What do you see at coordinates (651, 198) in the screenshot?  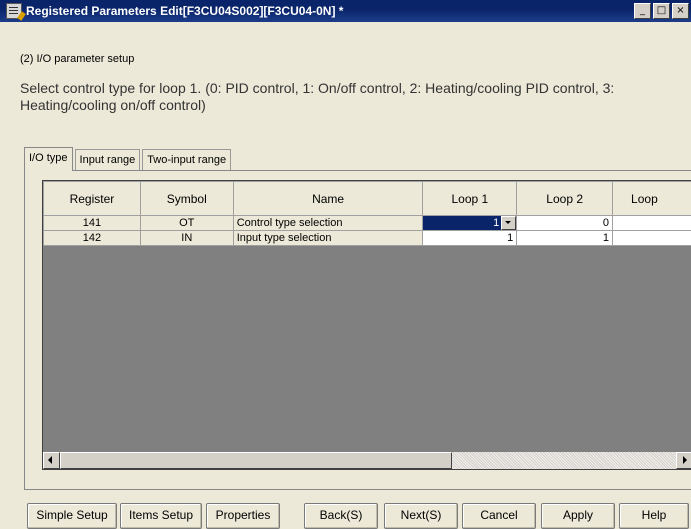 I see `column-header-loop3: Loop` at bounding box center [651, 198].